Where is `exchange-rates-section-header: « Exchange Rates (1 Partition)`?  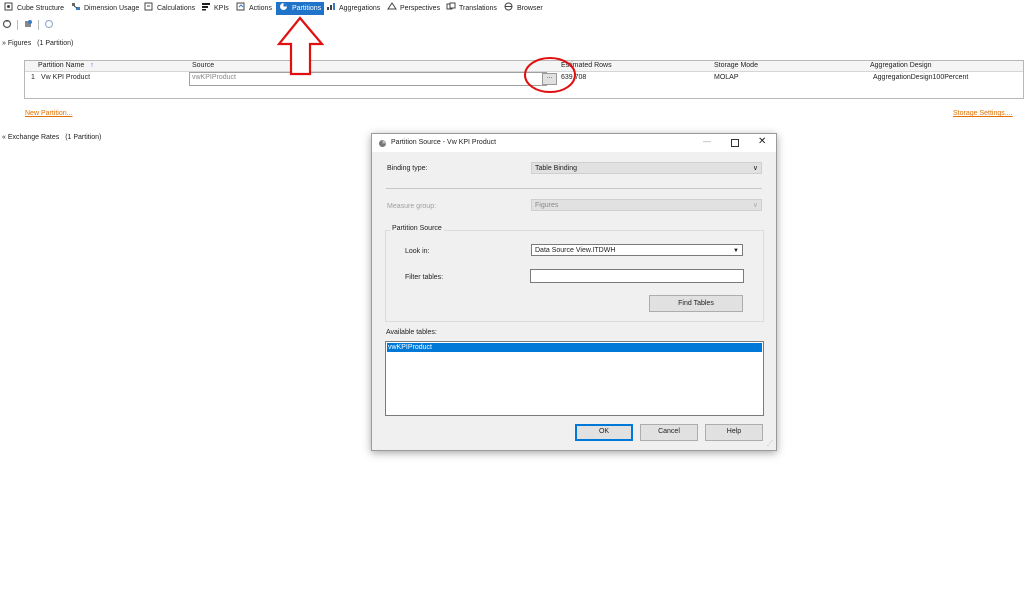
exchange-rates-section-header: « Exchange Rates (1 Partition) is located at coordinates (51, 137).